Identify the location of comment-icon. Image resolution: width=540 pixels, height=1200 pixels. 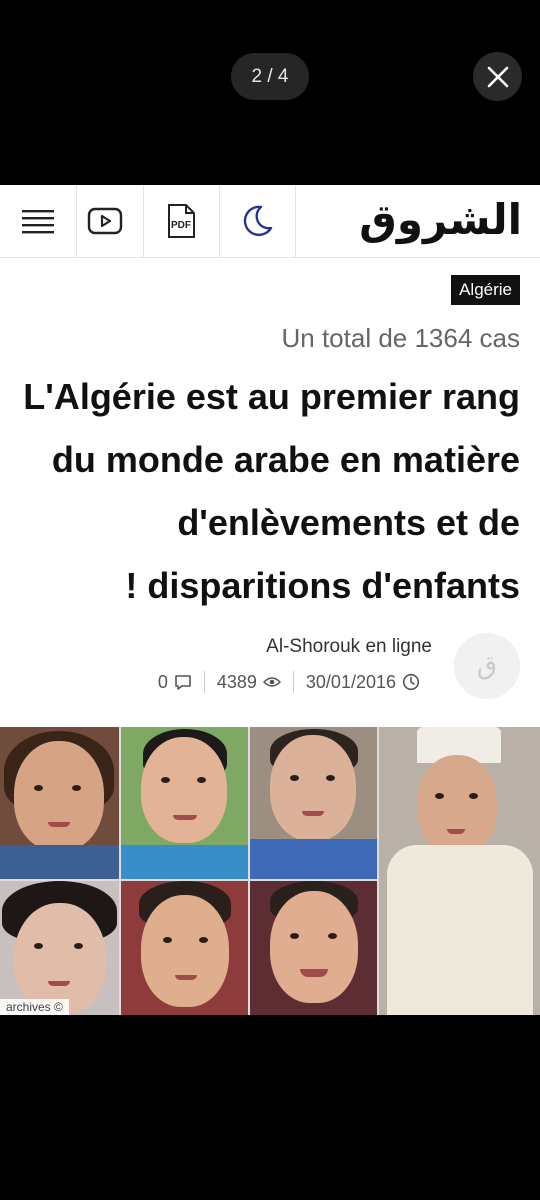
(183, 682).